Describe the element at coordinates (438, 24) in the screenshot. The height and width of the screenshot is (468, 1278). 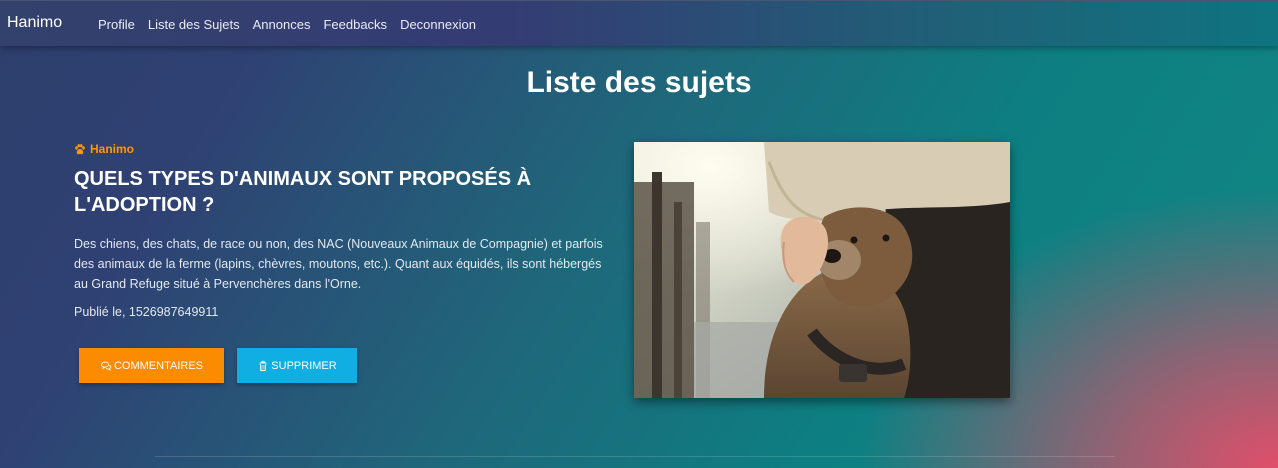
I see `nav-link-deconnexion: Deconnexion` at that location.